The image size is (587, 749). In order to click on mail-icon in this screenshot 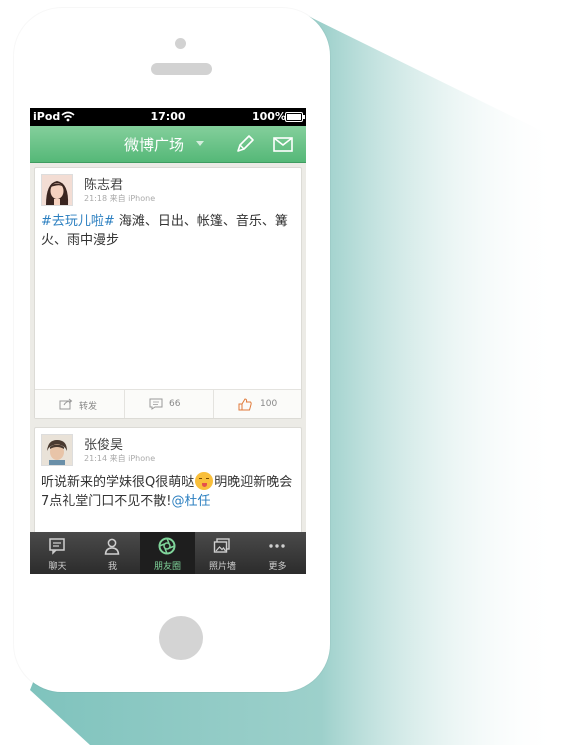, I will do `click(283, 144)`.